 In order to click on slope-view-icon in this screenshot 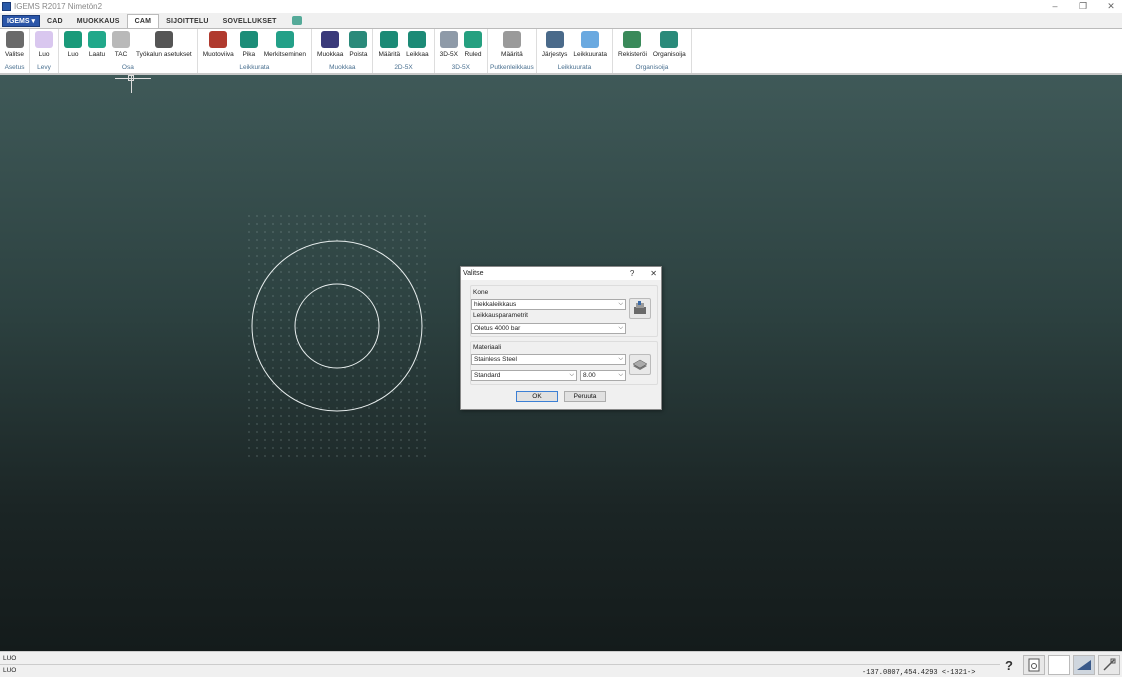, I will do `click(1084, 665)`.